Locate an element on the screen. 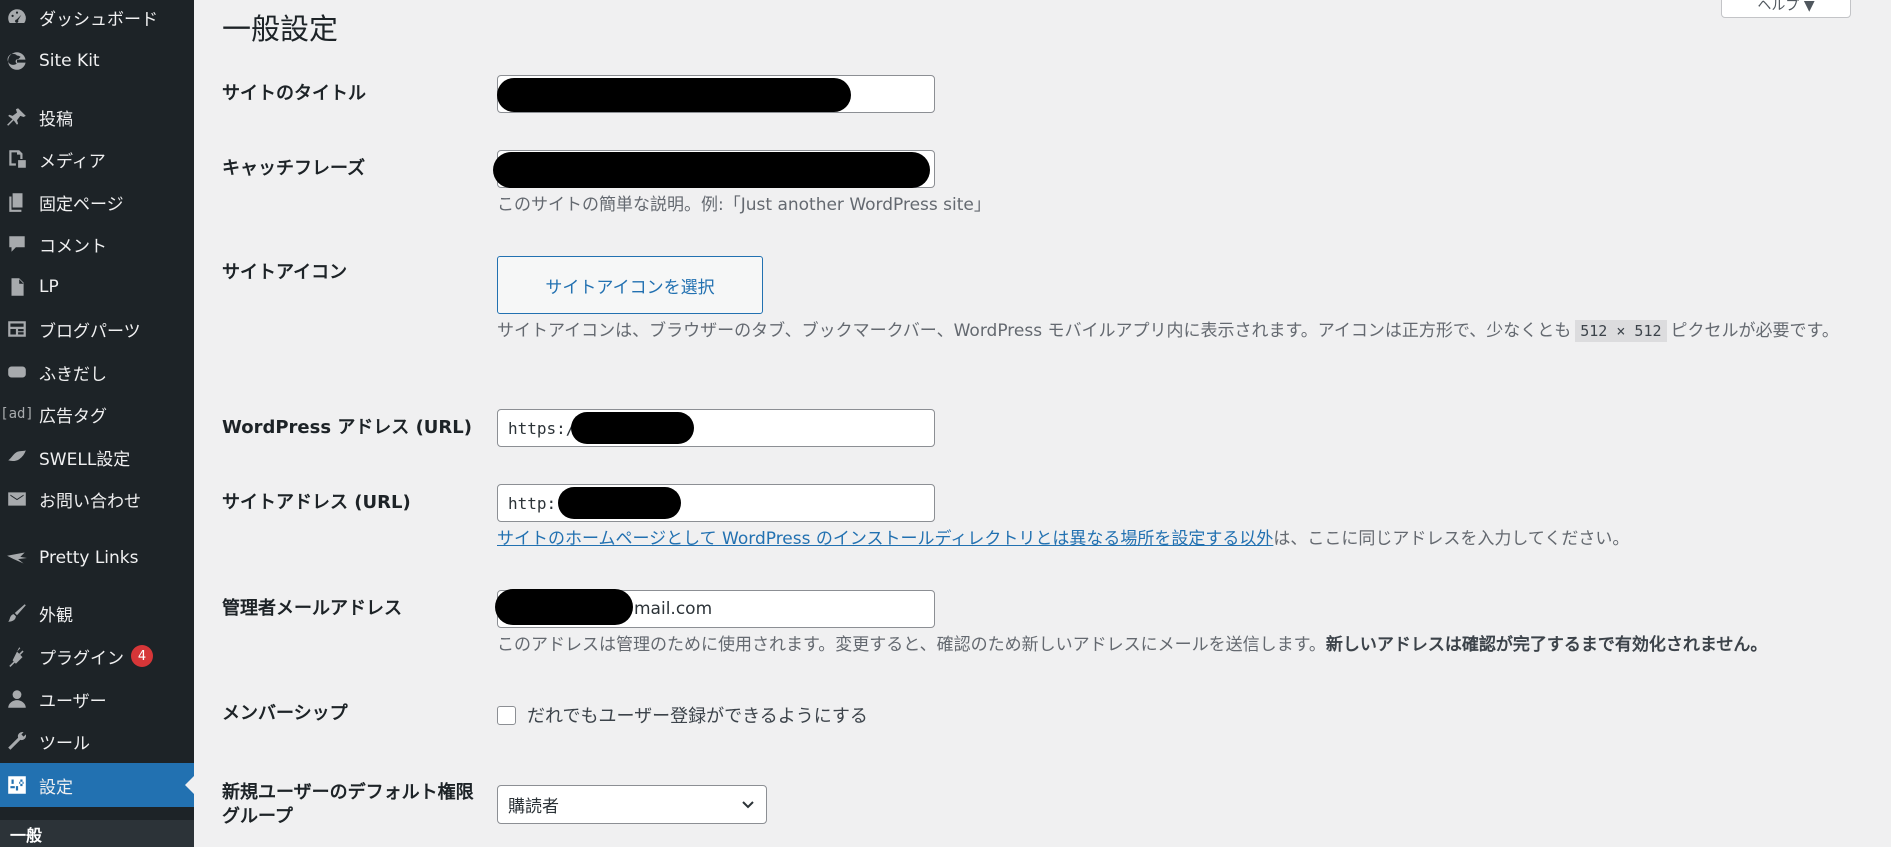 This screenshot has width=1891, height=847. membership-checkbox is located at coordinates (506, 715).